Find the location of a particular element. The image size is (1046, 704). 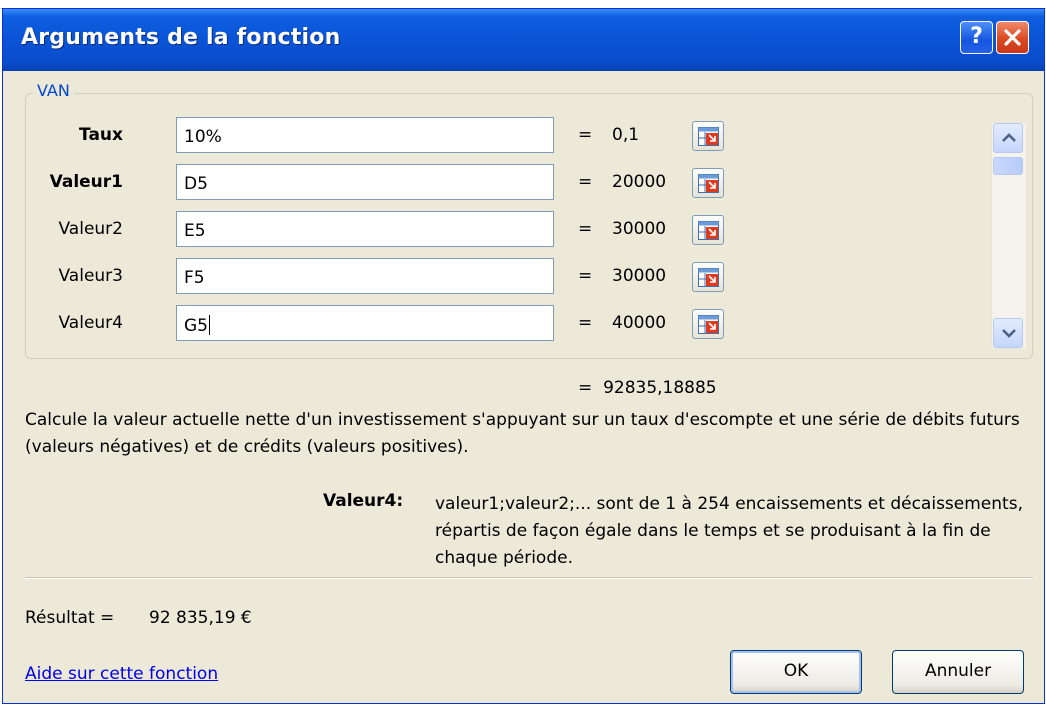

argument-value: F5 is located at coordinates (194, 278).